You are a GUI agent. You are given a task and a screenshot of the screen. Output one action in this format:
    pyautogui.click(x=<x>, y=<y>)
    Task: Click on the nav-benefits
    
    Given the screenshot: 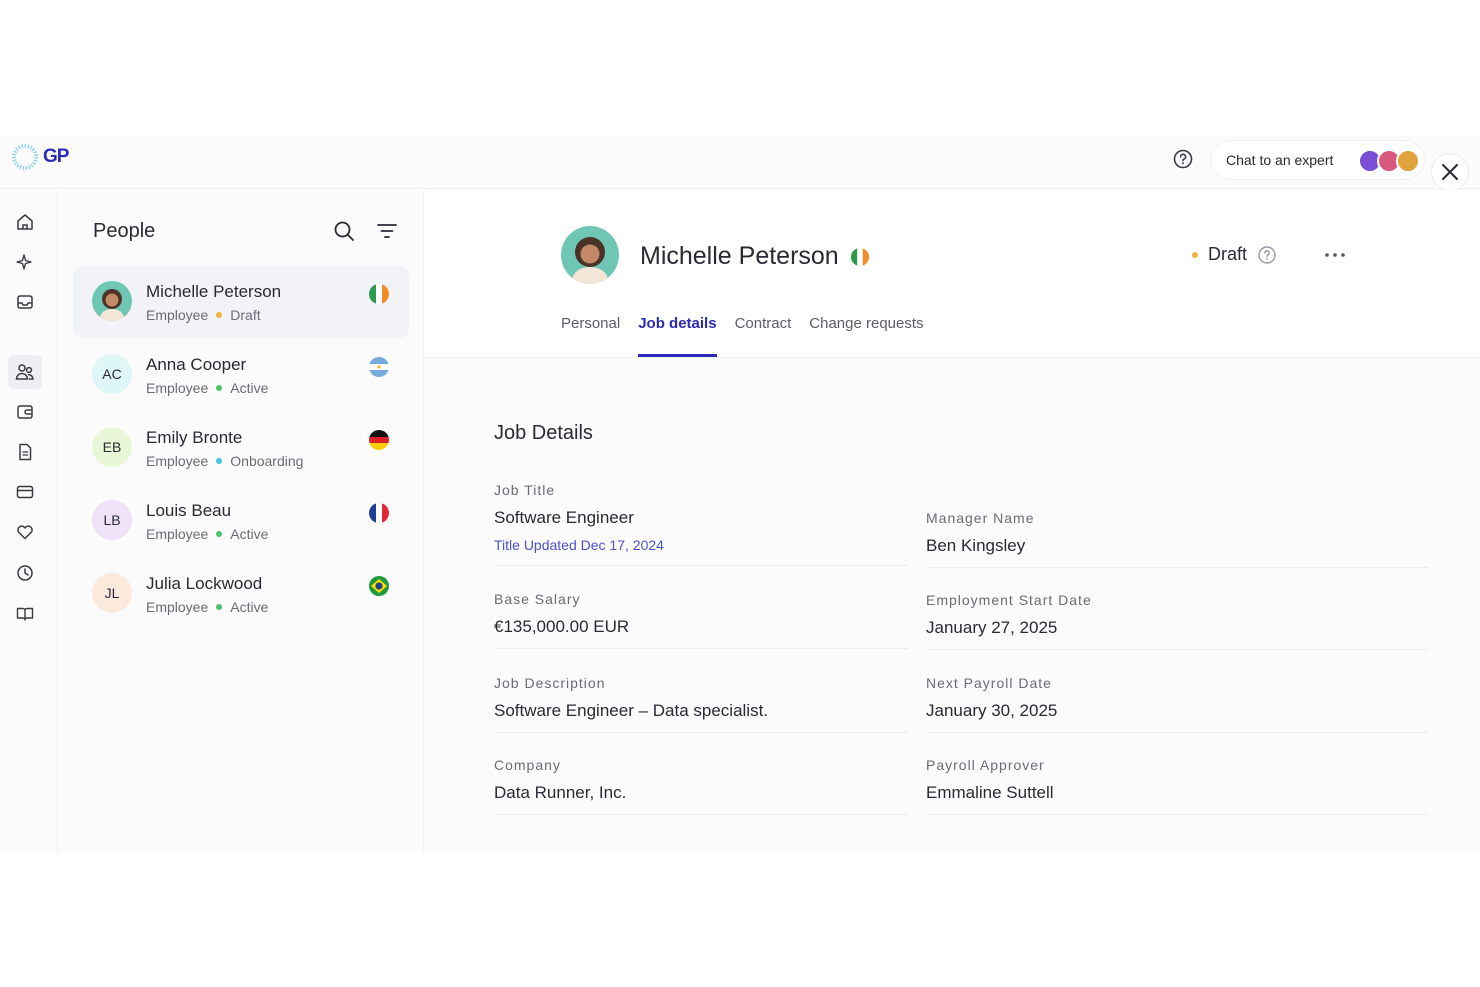 What is the action you would take?
    pyautogui.click(x=25, y=532)
    